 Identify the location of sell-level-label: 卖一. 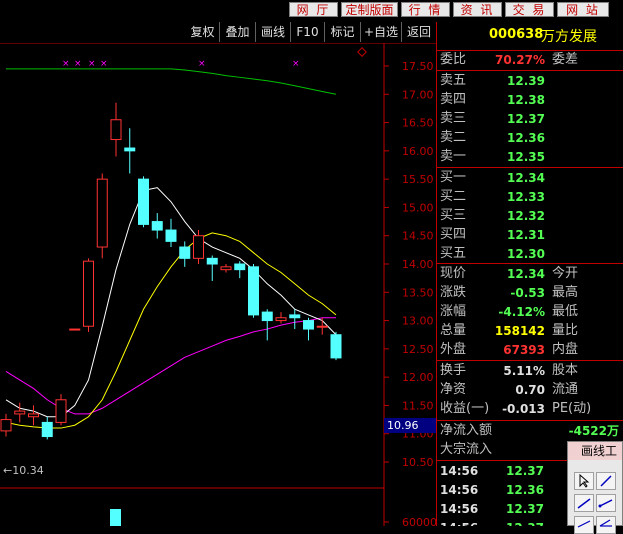
(453, 156).